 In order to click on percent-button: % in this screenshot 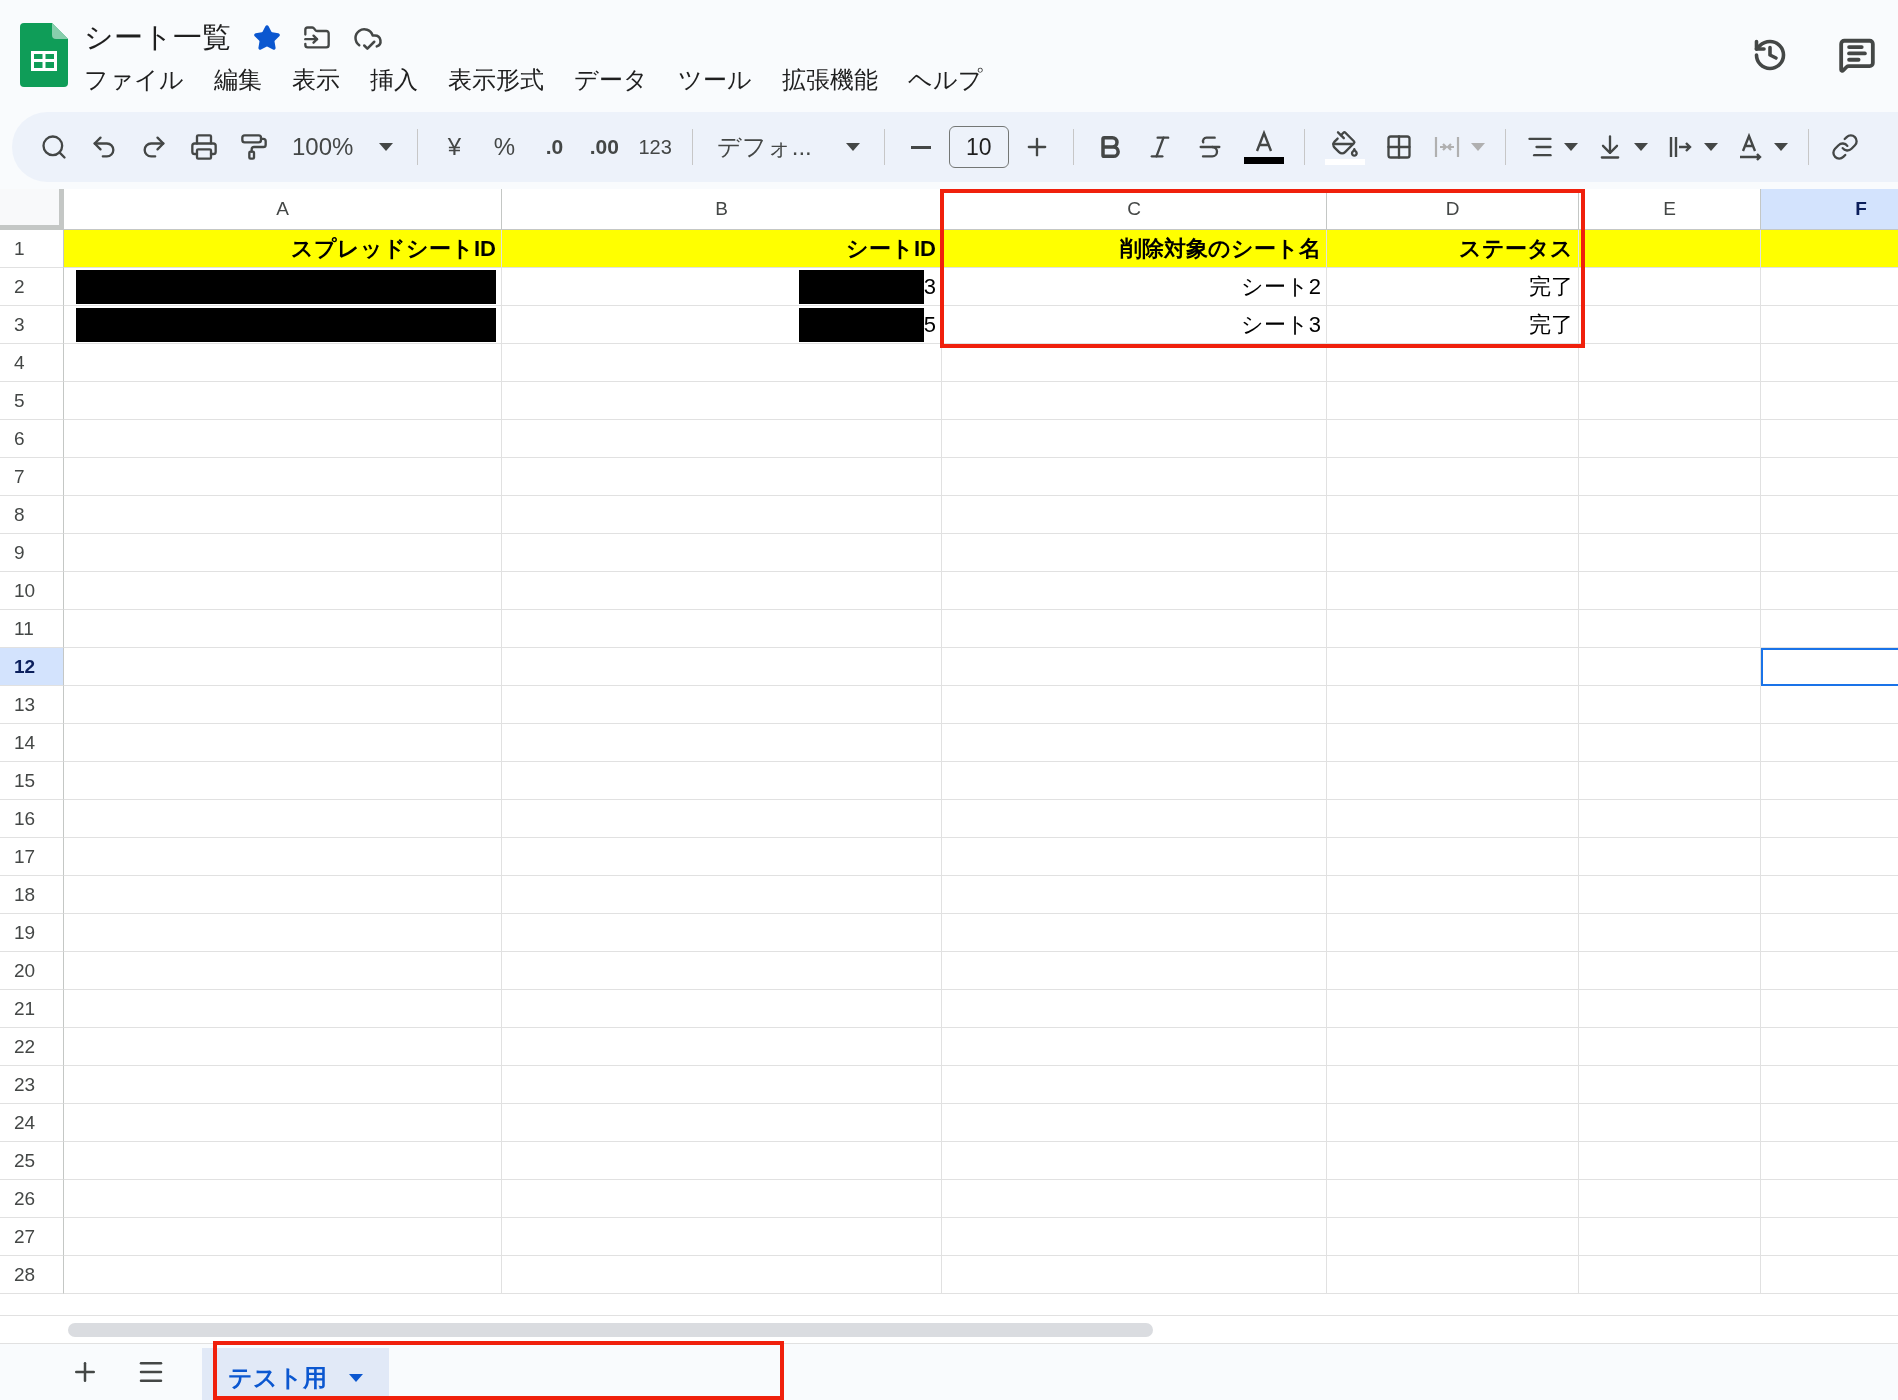, I will do `click(504, 147)`.